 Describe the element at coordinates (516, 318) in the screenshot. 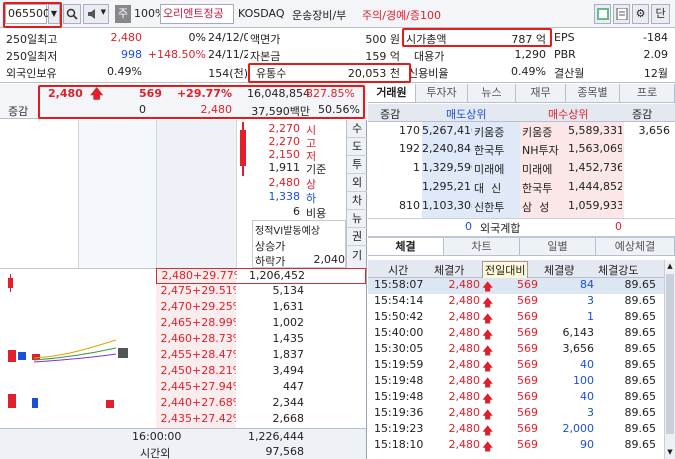

I see `trade-row: 15:50:42 2,480 🡅 569 1 89.65` at that location.